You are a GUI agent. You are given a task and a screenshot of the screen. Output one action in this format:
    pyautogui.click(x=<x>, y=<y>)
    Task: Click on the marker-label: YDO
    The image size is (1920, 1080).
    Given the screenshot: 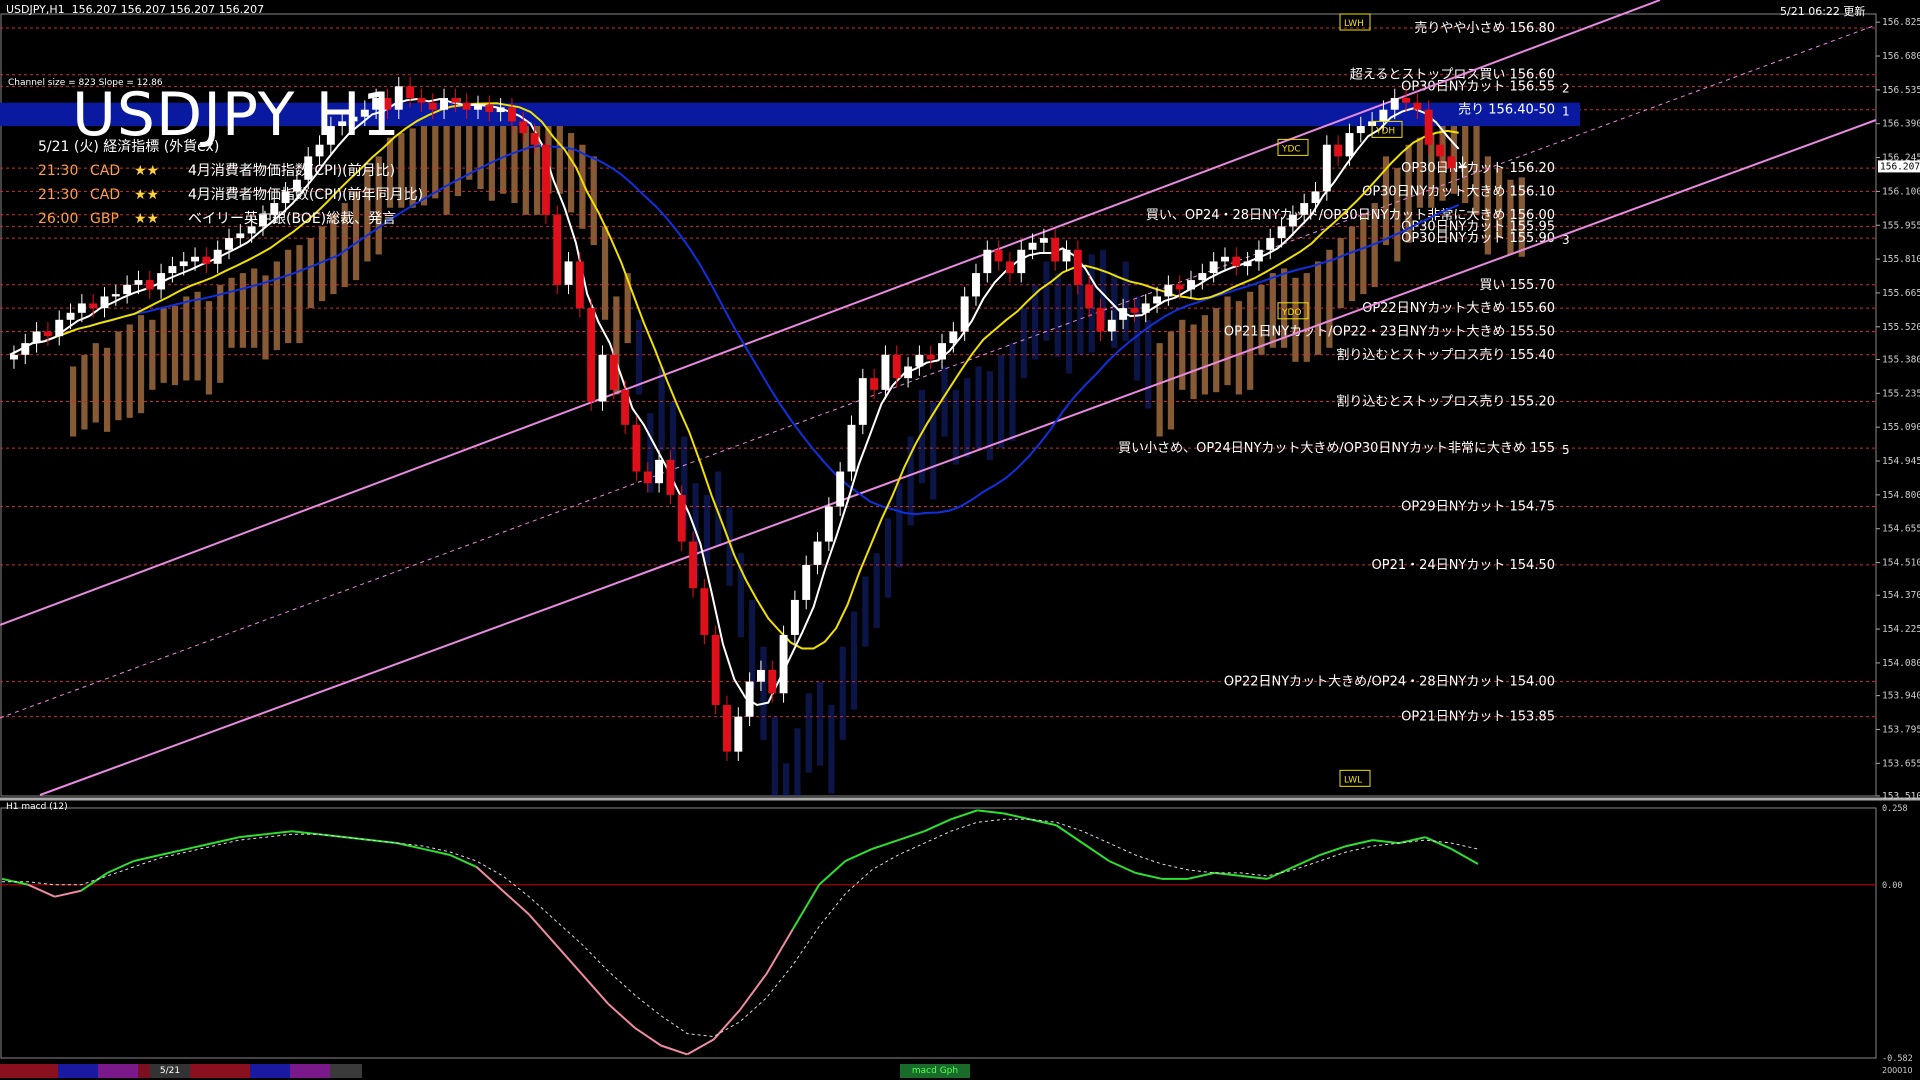 What is the action you would take?
    pyautogui.click(x=1291, y=313)
    